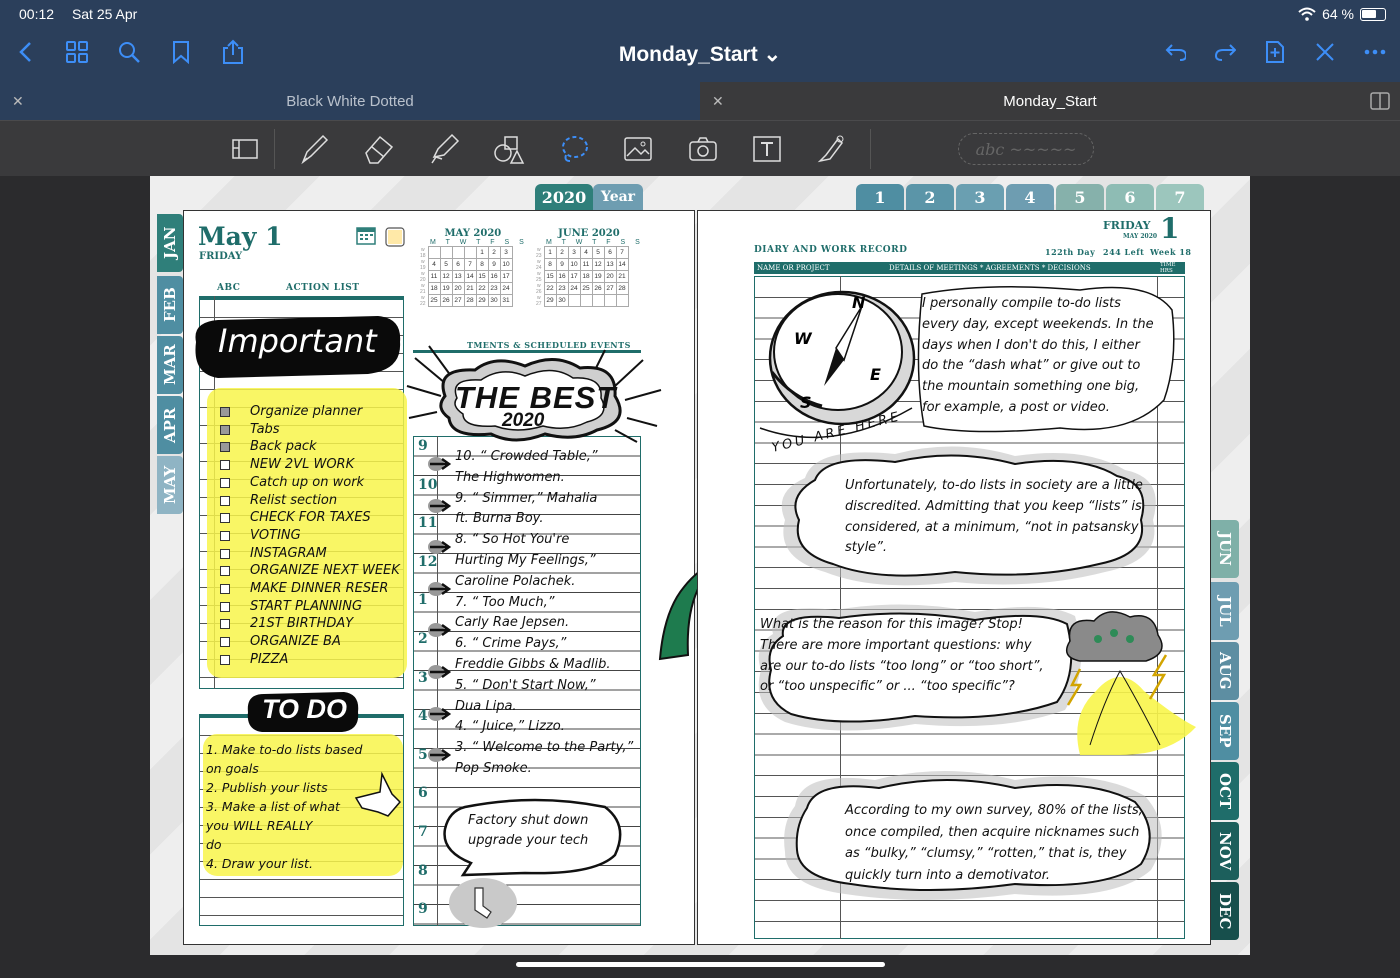 This screenshot has height=978, width=1400. I want to click on month-tab-oct: OCT, so click(1225, 791).